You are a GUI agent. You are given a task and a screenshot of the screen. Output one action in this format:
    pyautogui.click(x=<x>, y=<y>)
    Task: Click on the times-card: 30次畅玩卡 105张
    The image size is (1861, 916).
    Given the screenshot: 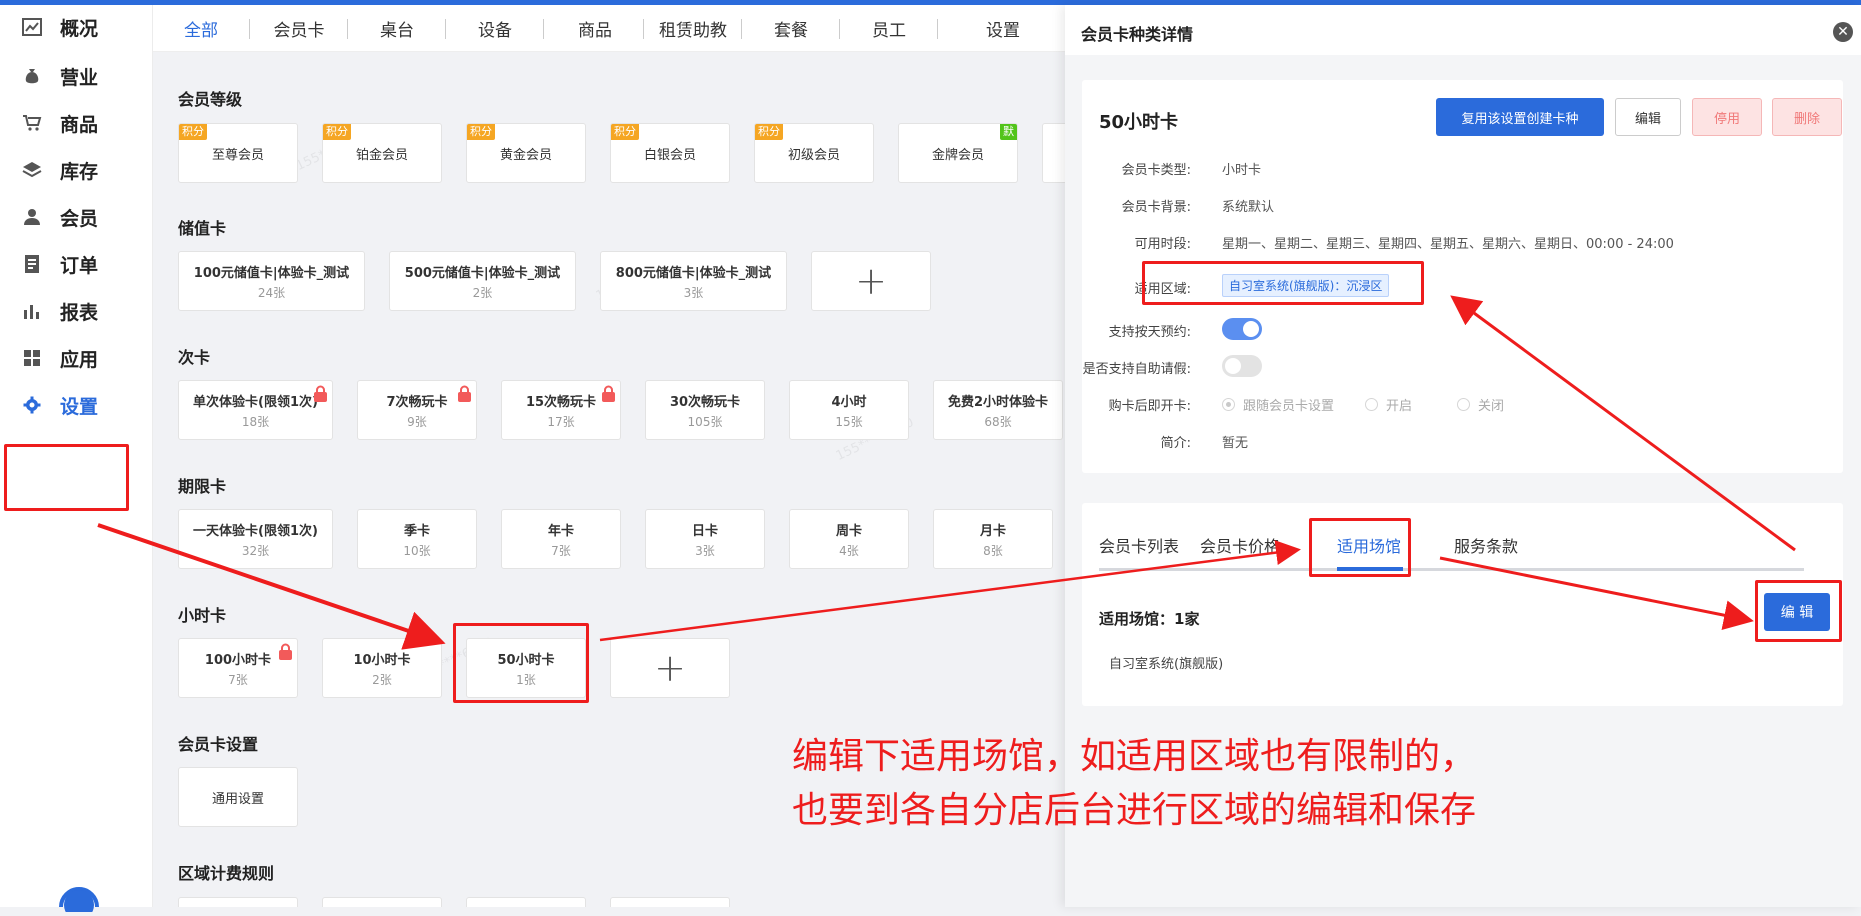 What is the action you would take?
    pyautogui.click(x=705, y=410)
    